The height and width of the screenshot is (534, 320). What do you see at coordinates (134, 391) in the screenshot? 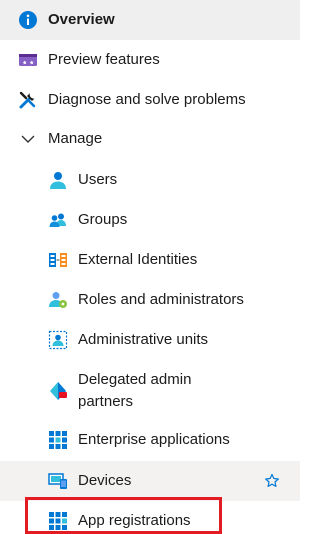
I see `nav-label-multiline: Delegated admin partners` at bounding box center [134, 391].